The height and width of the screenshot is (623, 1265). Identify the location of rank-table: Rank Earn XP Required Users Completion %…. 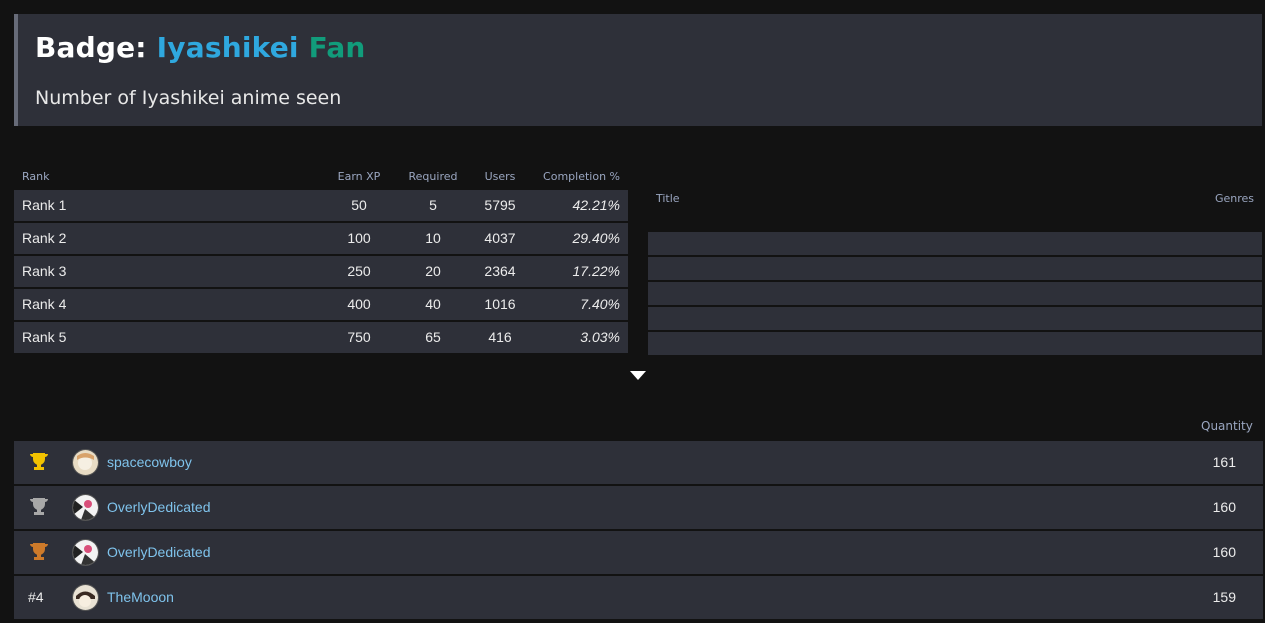
(321, 261).